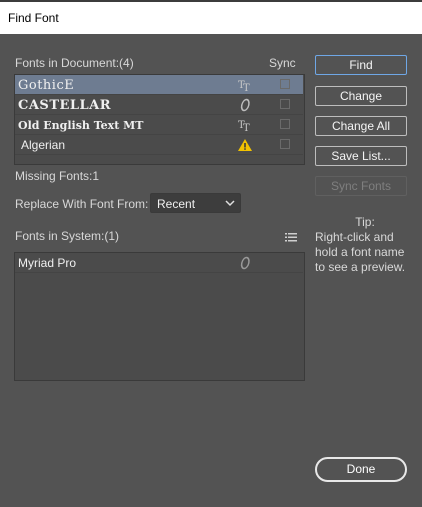 This screenshot has width=422, height=507. What do you see at coordinates (365, 222) in the screenshot?
I see `tip-title: Tip:` at bounding box center [365, 222].